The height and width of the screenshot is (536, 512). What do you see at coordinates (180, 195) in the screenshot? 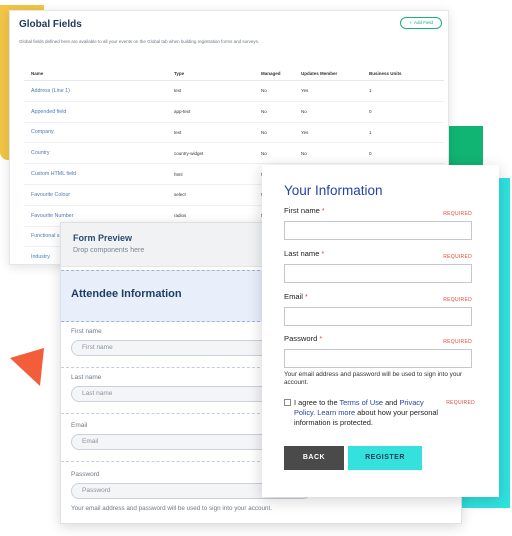
I see `field-type: select` at bounding box center [180, 195].